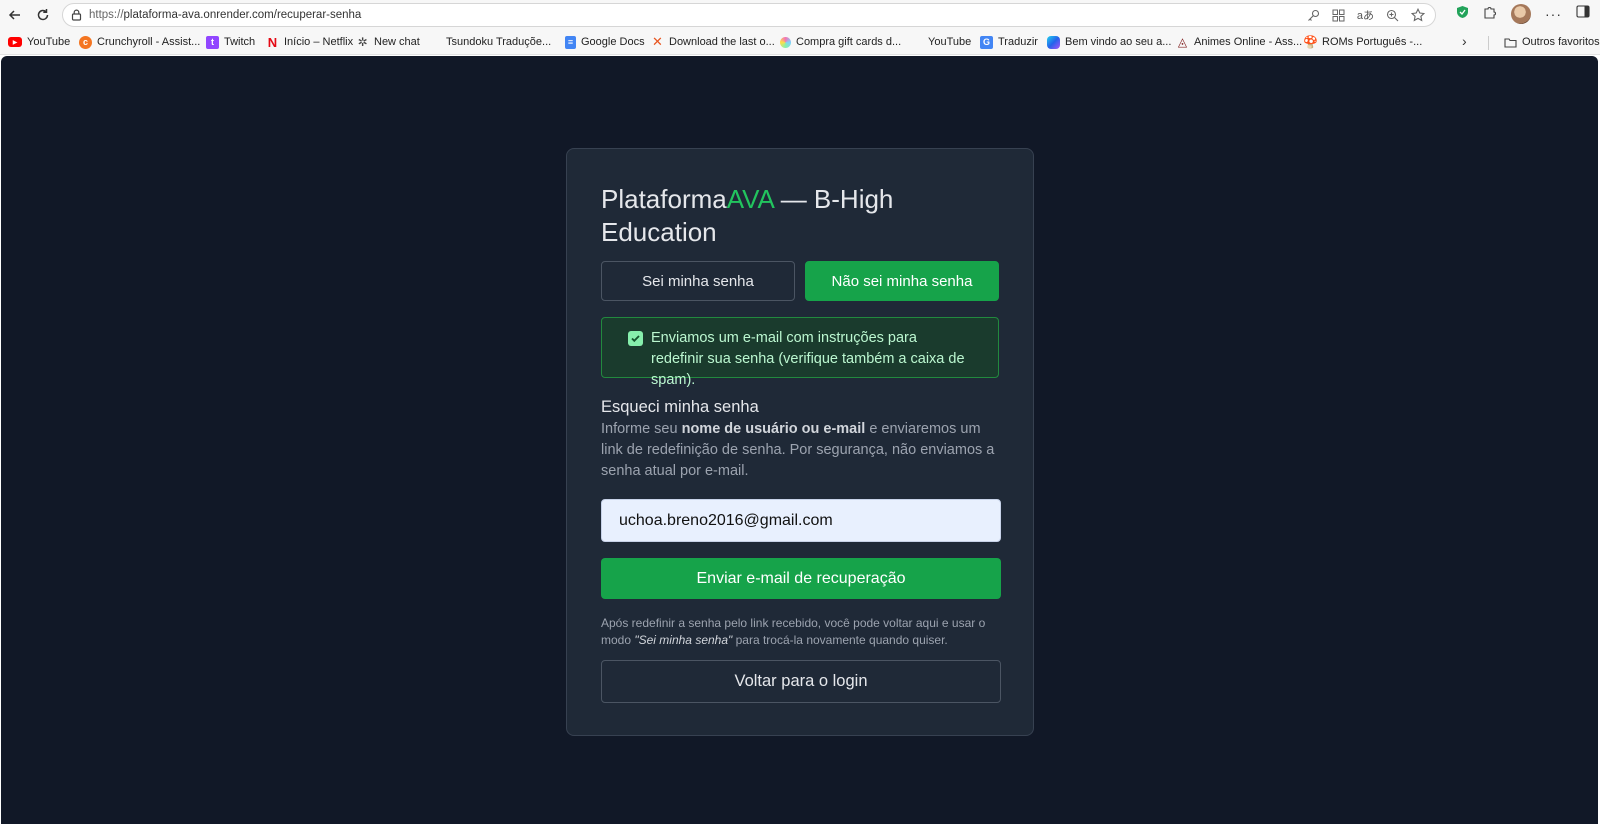 This screenshot has width=1600, height=824. Describe the element at coordinates (1462, 14) in the screenshot. I see `shield-extension-icon` at that location.